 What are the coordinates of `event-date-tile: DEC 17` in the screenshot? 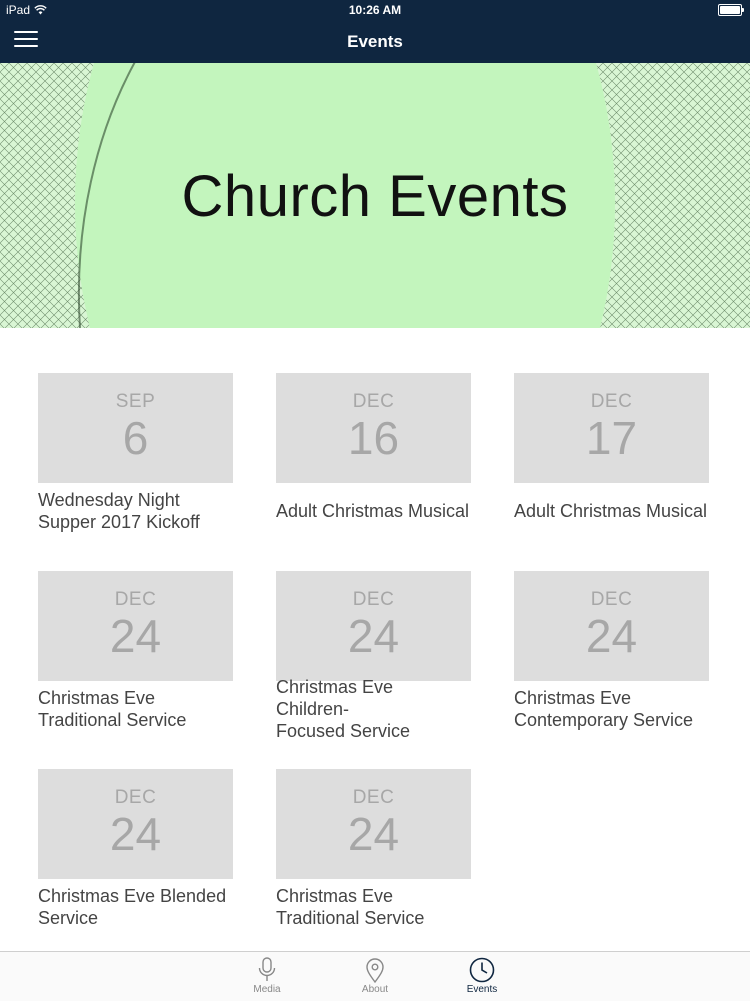 It's located at (611, 428).